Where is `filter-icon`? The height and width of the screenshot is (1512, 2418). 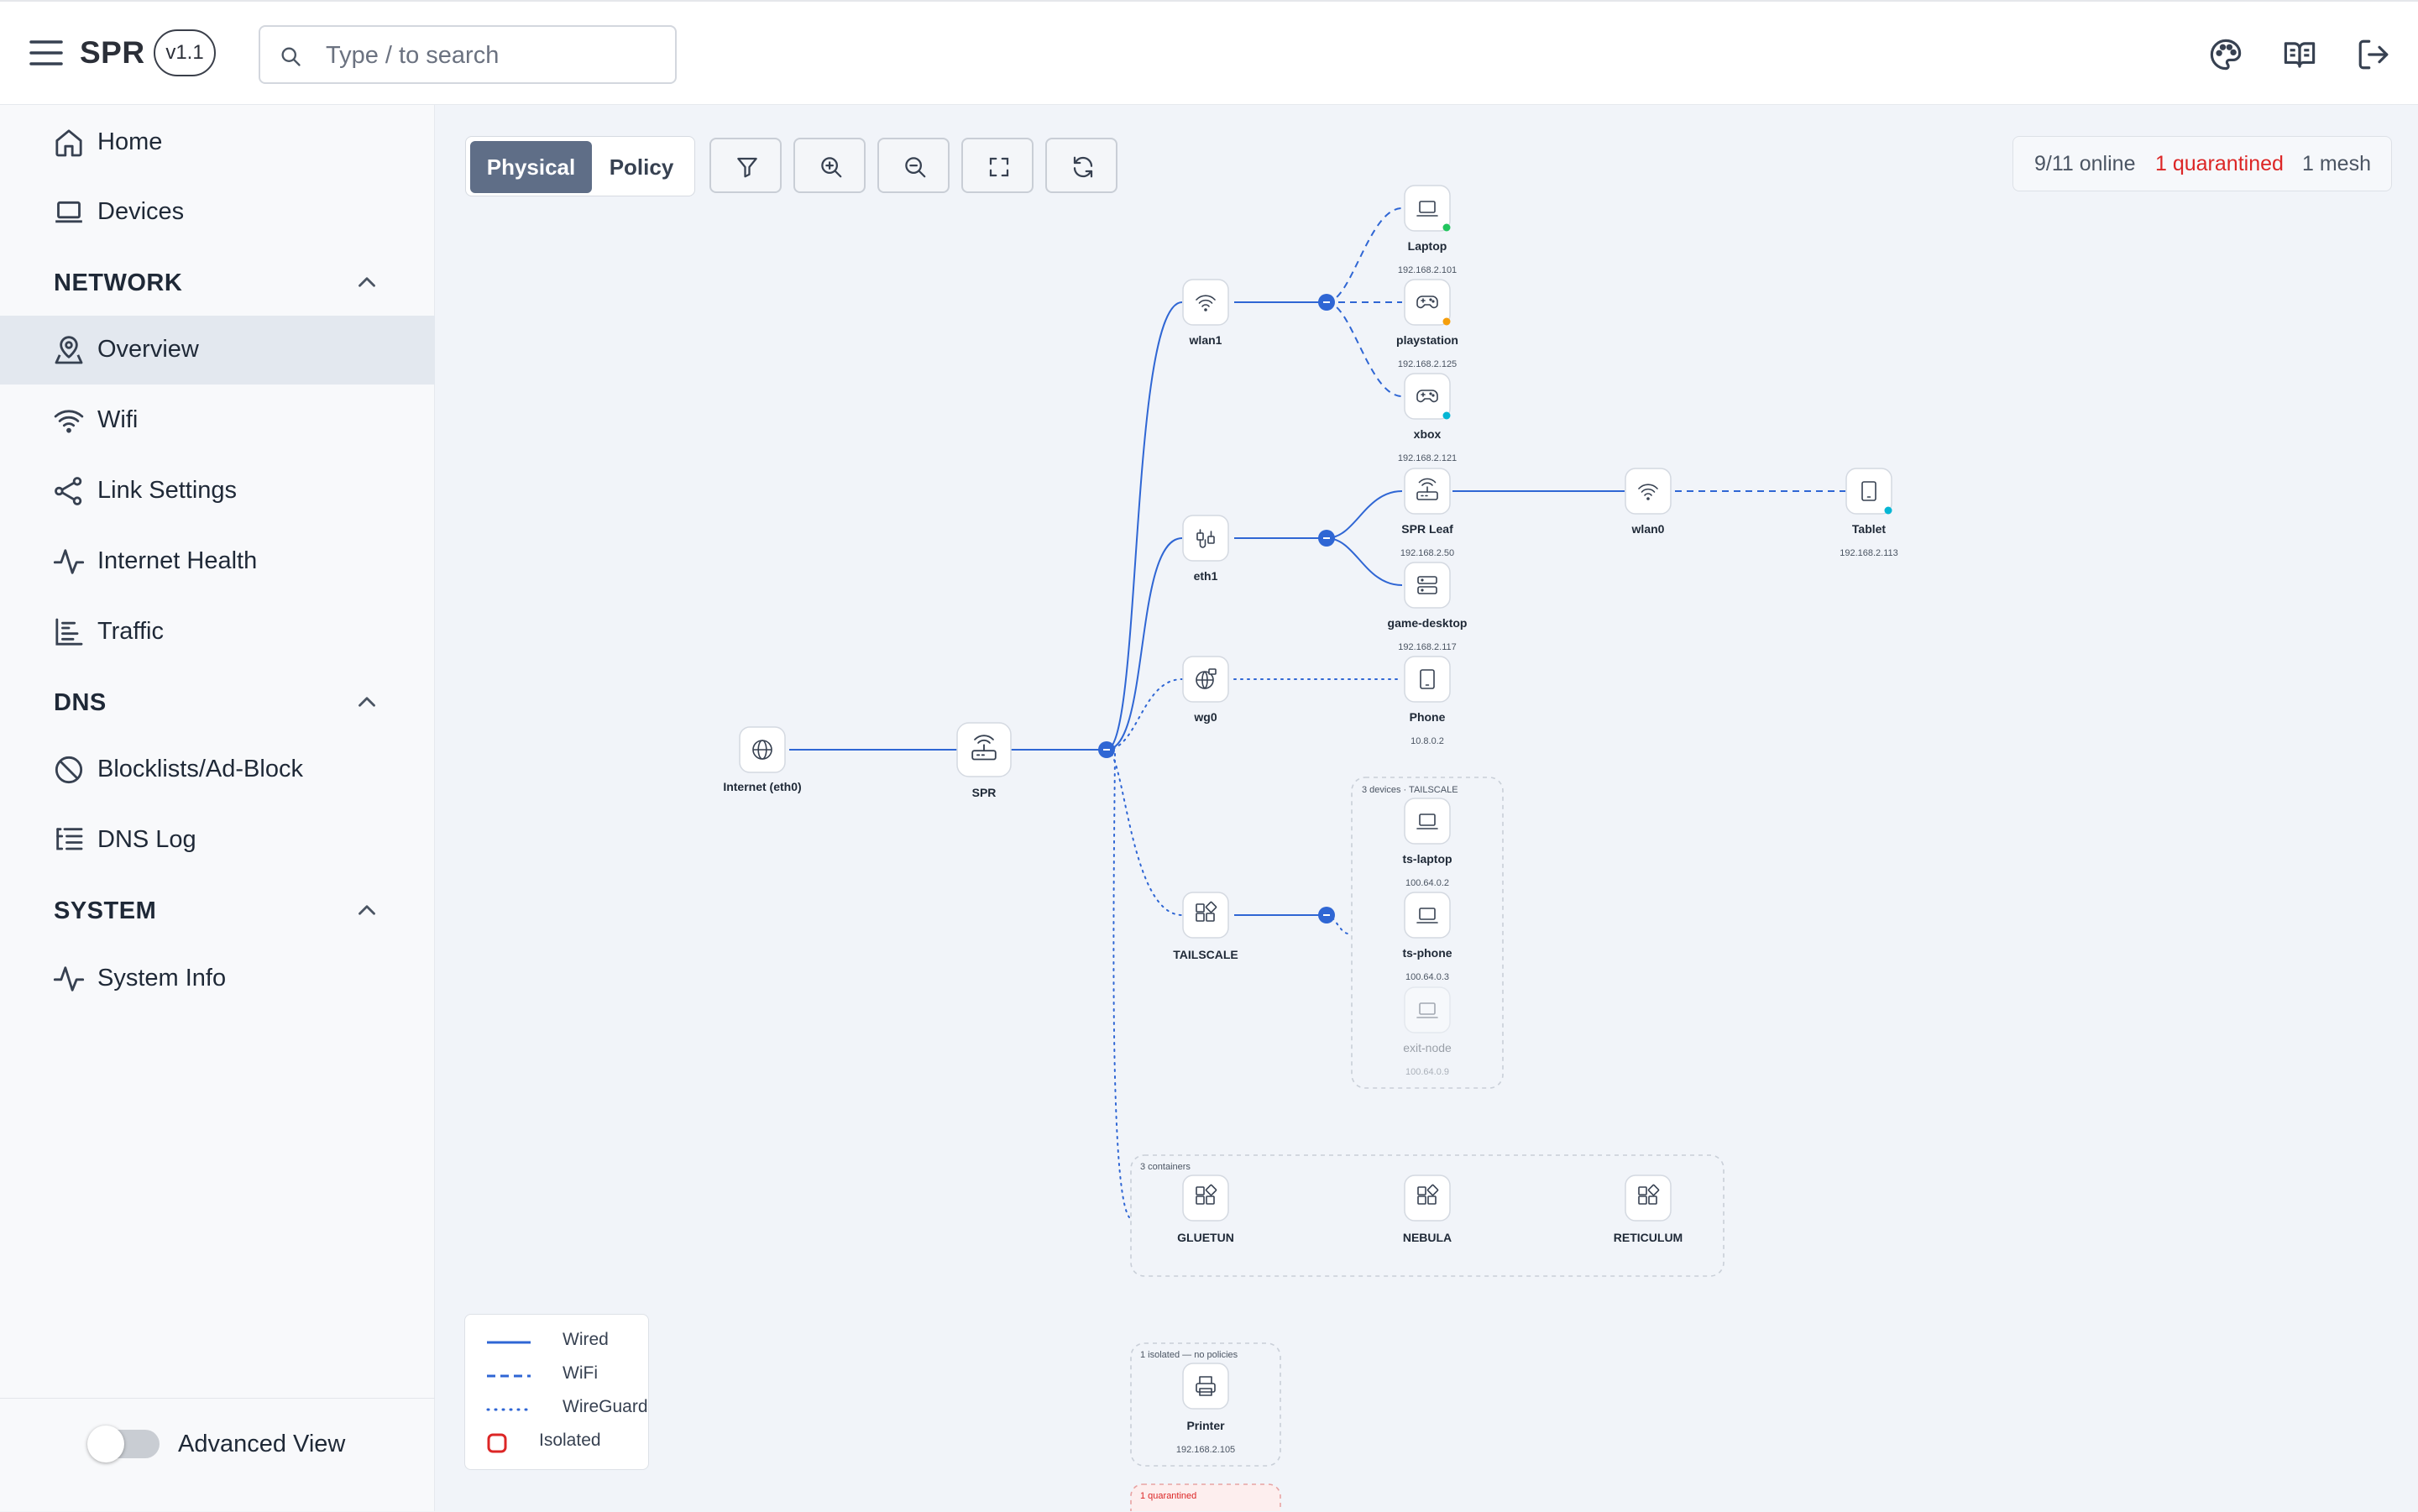
filter-icon is located at coordinates (747, 167).